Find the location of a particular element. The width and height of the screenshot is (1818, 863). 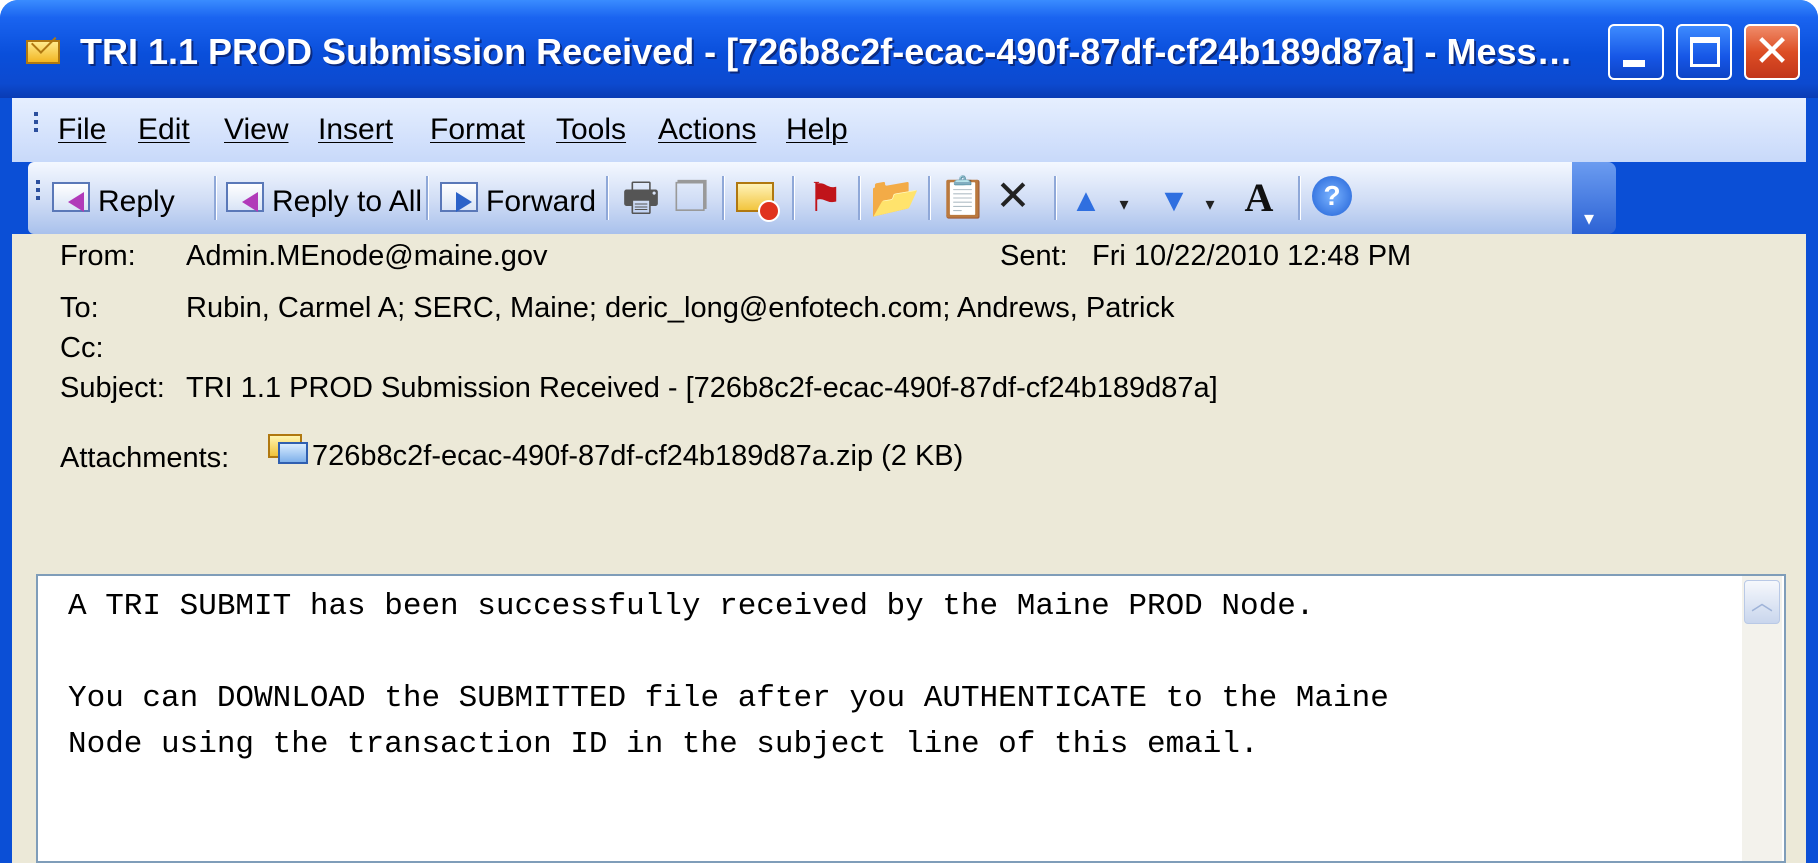

close-button: ✕ is located at coordinates (1772, 52).